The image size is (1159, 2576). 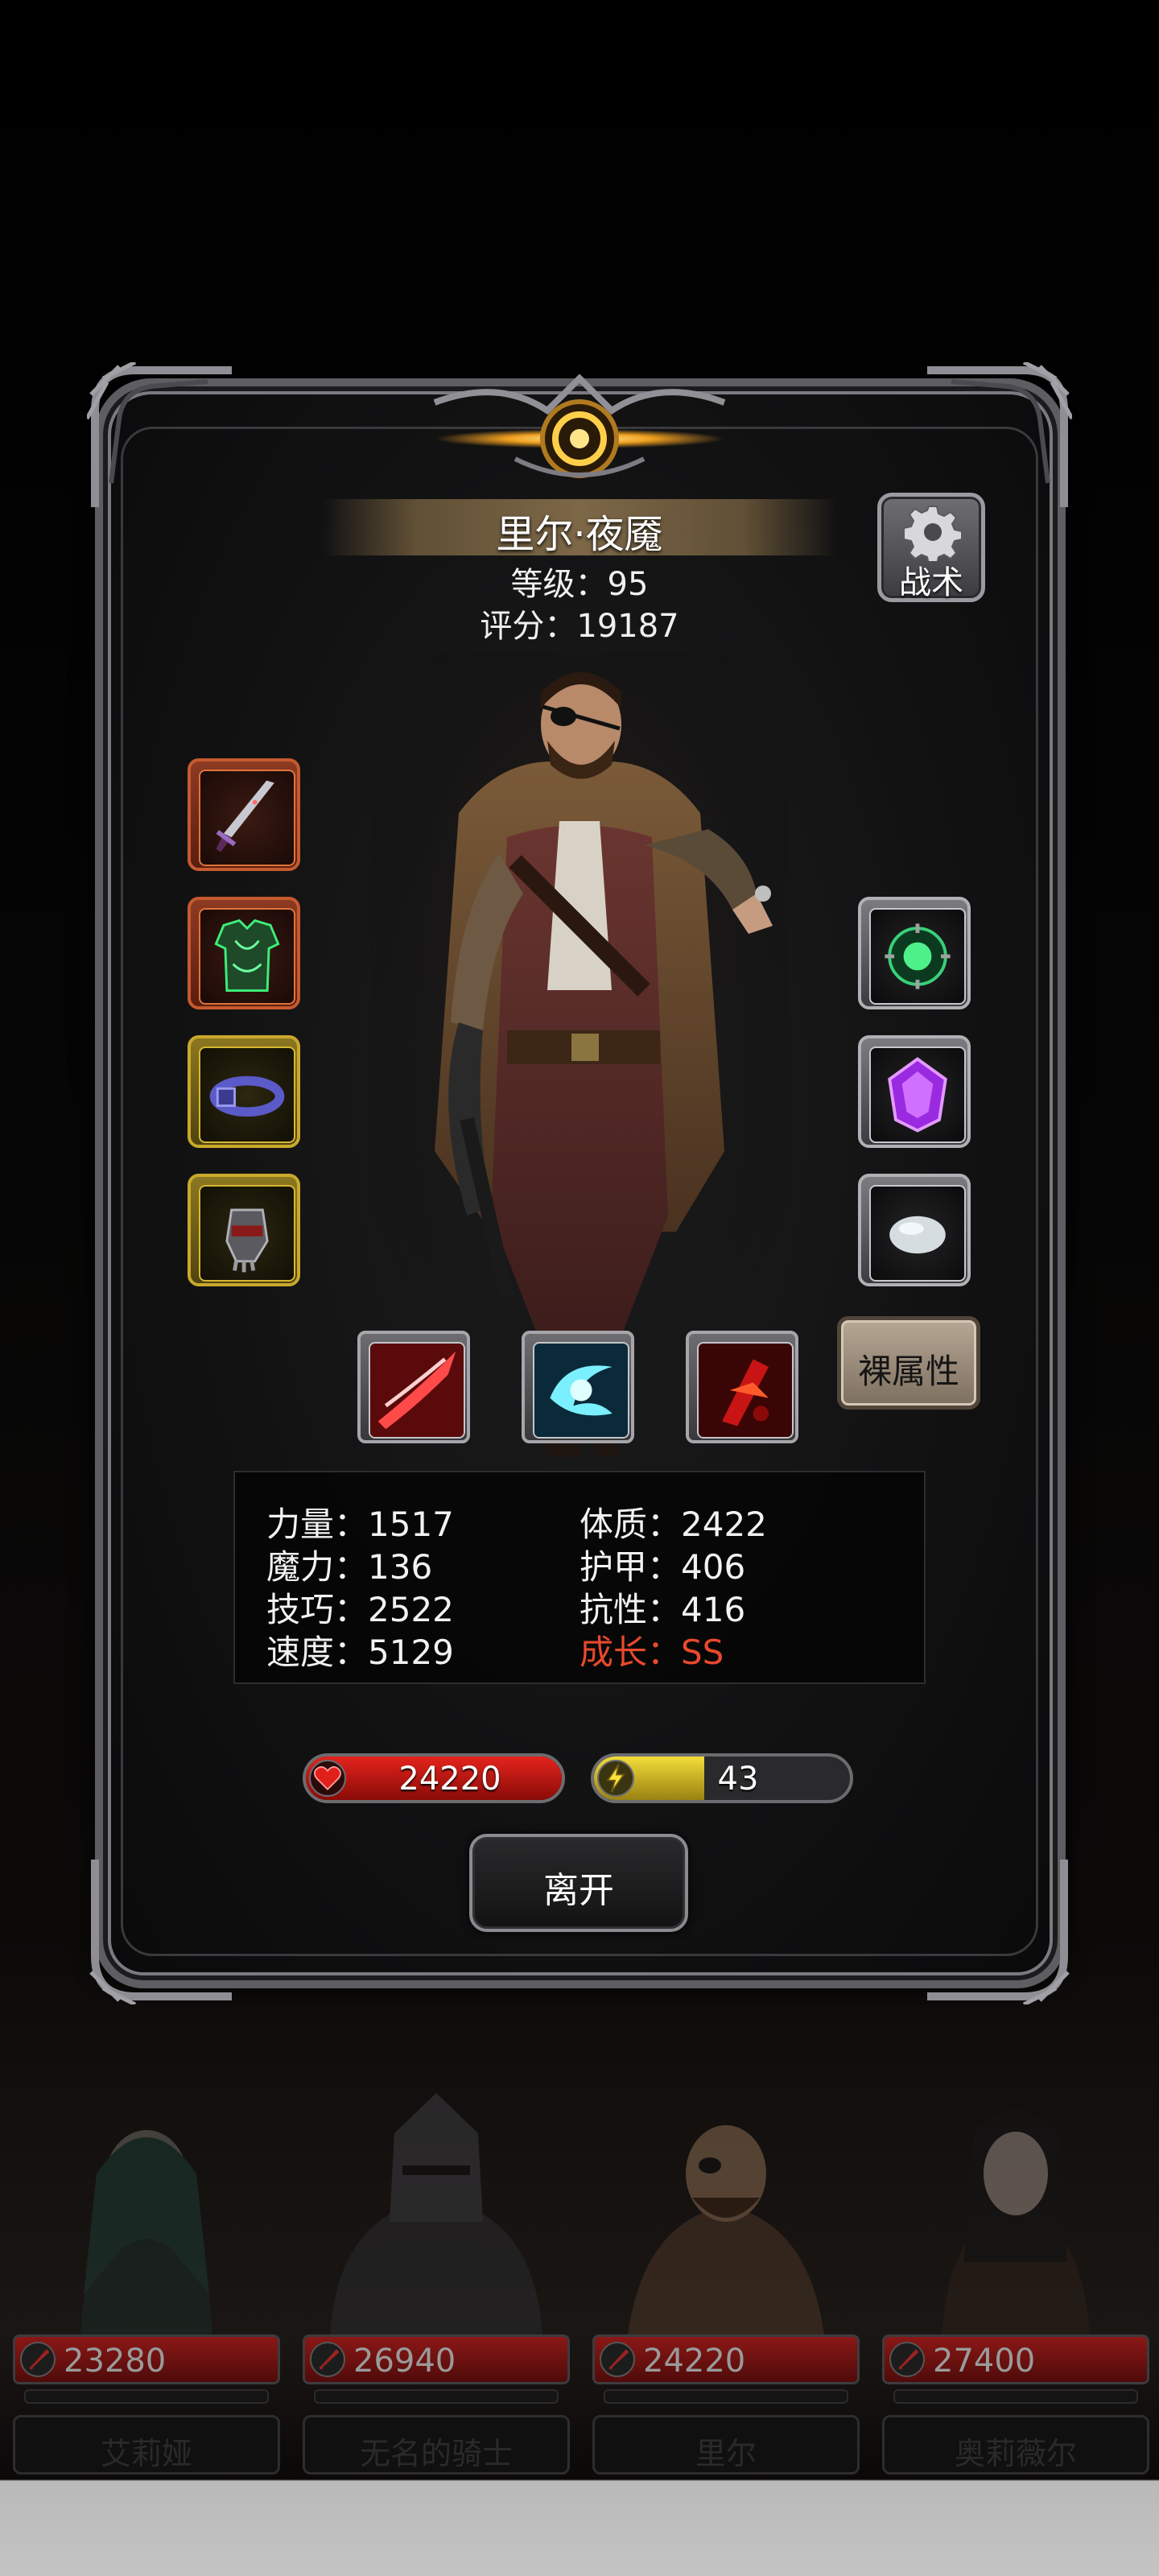 What do you see at coordinates (146, 2453) in the screenshot?
I see `team-name: 艾莉娅` at bounding box center [146, 2453].